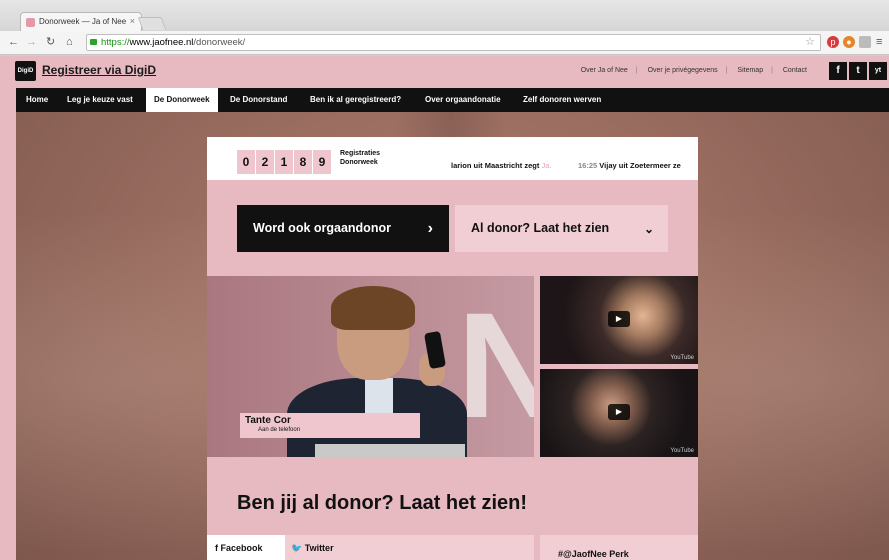 This screenshot has width=889, height=560. I want to click on tab-facebook: f Facebook, so click(246, 547).